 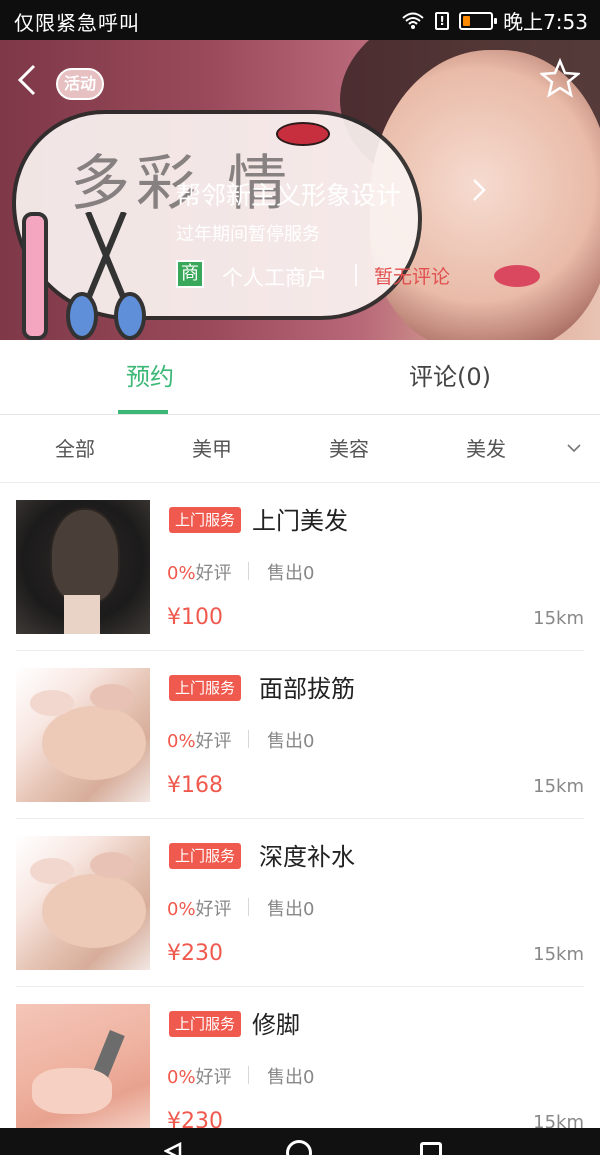 What do you see at coordinates (300, 521) in the screenshot?
I see `service-name: 上门美发` at bounding box center [300, 521].